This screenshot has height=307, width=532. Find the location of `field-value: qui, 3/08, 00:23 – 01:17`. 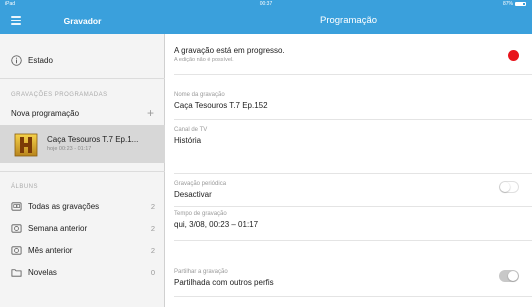

field-value: qui, 3/08, 00:23 – 01:17 is located at coordinates (216, 224).